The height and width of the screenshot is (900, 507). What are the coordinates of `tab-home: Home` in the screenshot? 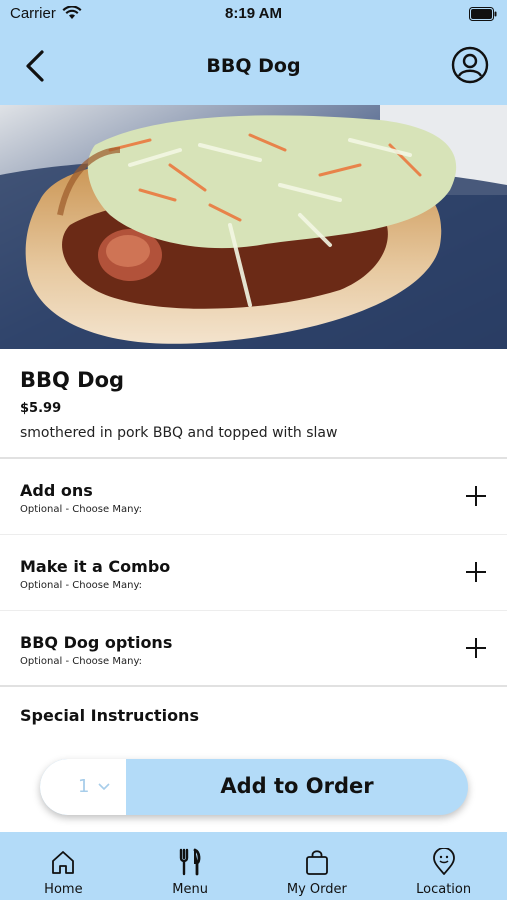 It's located at (63, 866).